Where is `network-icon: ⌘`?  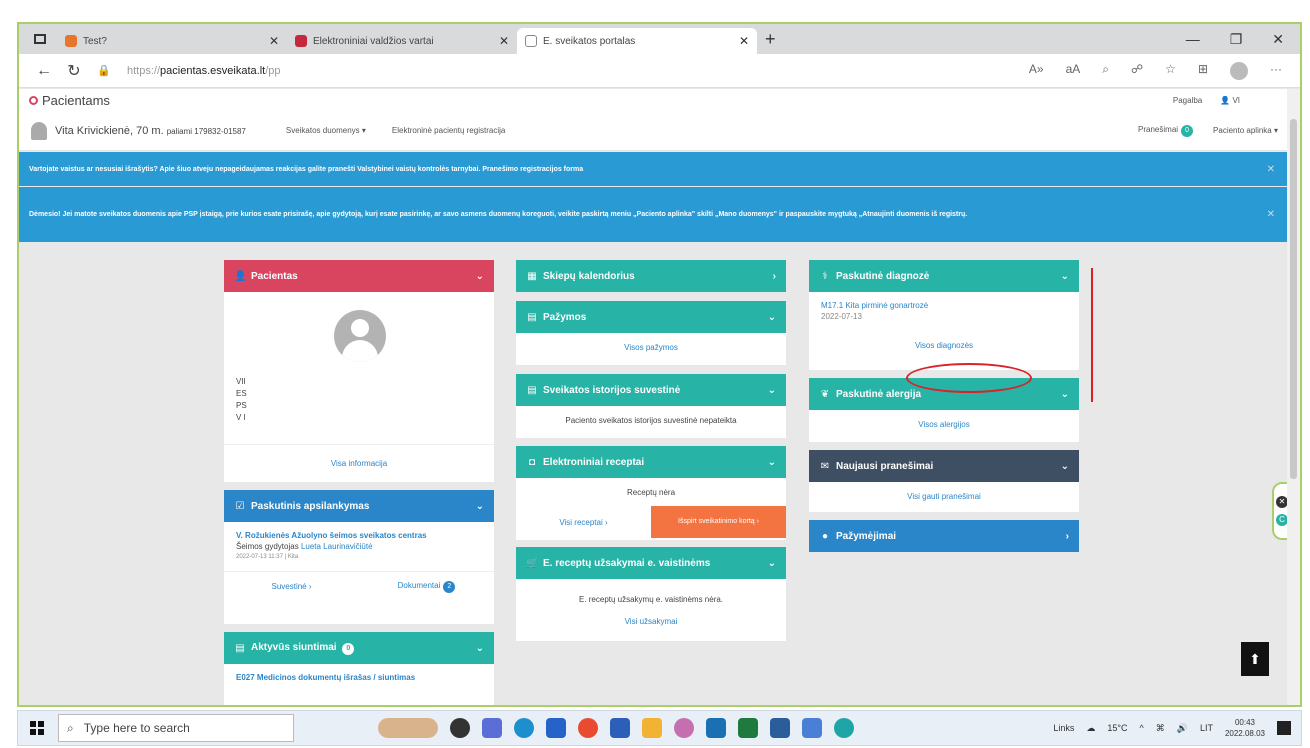 network-icon: ⌘ is located at coordinates (1160, 728).